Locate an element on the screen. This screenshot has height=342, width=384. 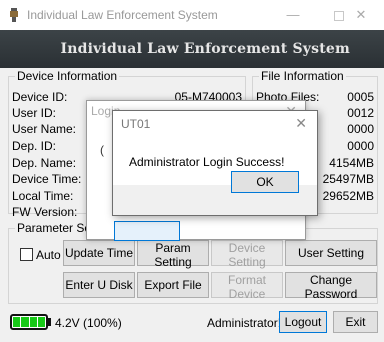
device-info-title: Device Information is located at coordinates (67, 76).